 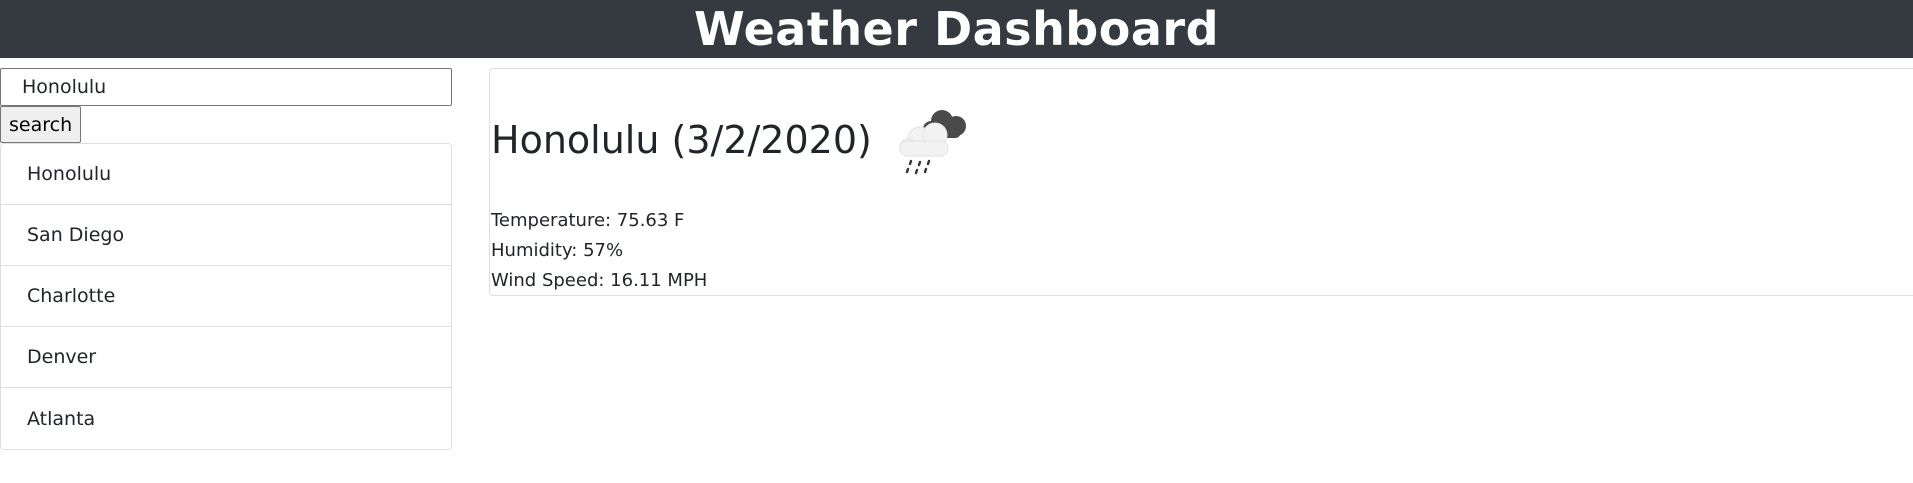 What do you see at coordinates (681, 140) in the screenshot?
I see `city-title: Honolulu (3/2/2020)` at bounding box center [681, 140].